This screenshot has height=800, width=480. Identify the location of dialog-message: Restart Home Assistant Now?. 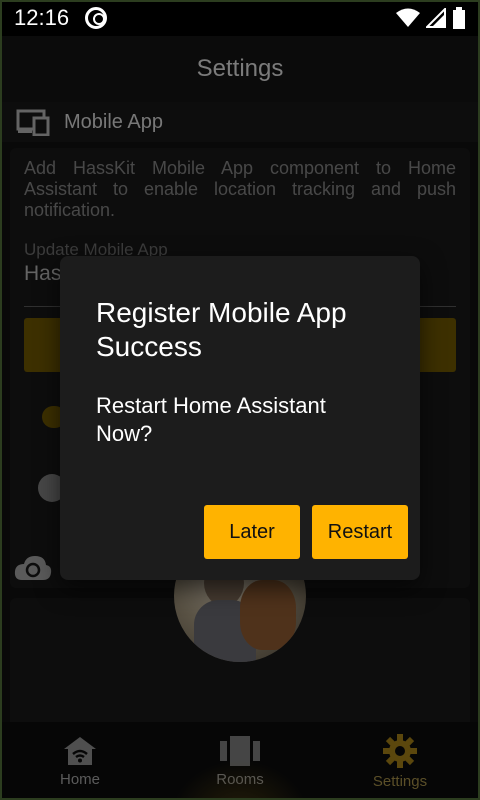
(211, 419).